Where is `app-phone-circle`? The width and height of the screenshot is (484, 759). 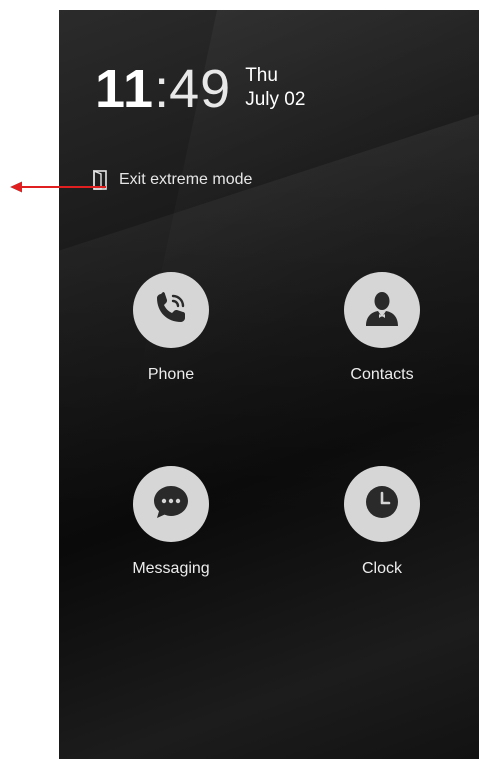
app-phone-circle is located at coordinates (171, 310).